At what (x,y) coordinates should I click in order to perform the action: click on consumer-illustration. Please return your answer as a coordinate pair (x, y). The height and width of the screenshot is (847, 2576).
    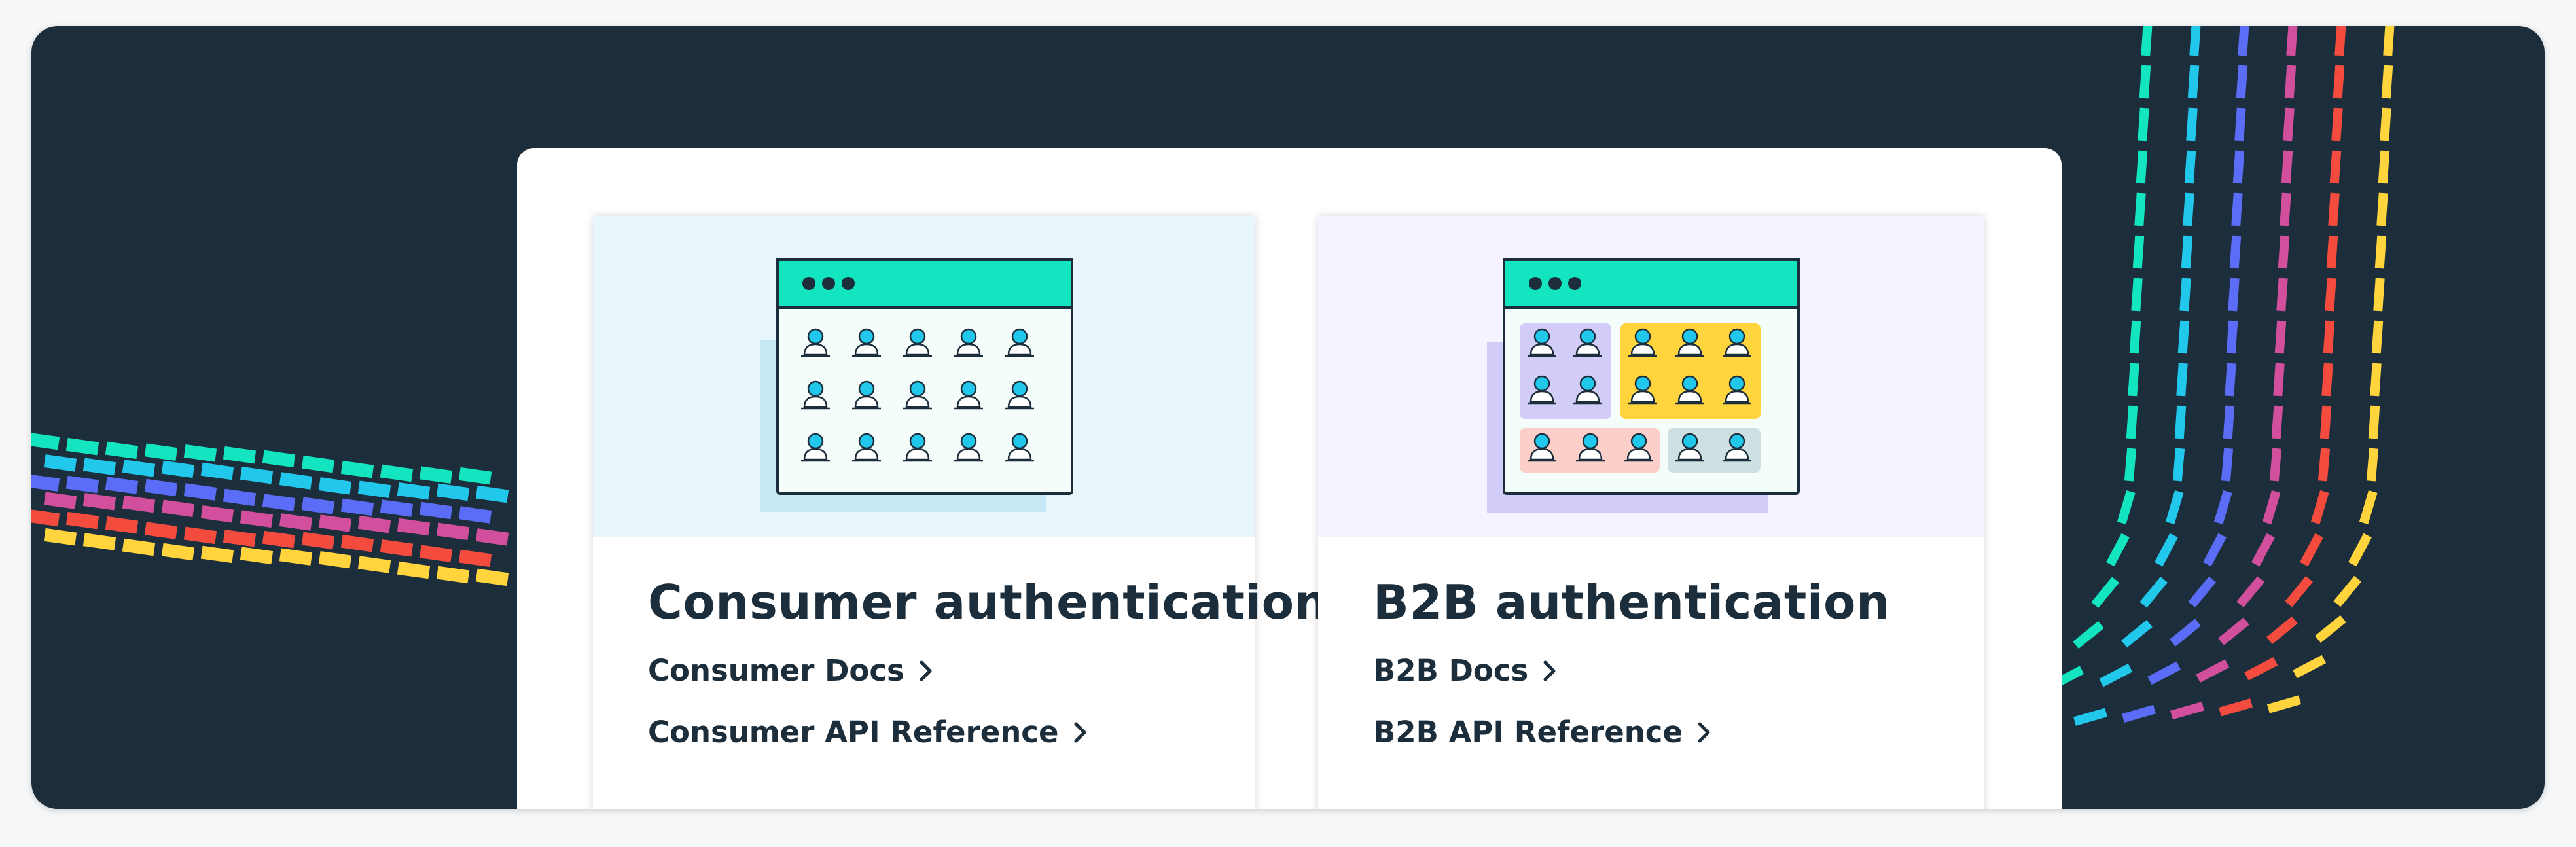
    Looking at the image, I should click on (924, 377).